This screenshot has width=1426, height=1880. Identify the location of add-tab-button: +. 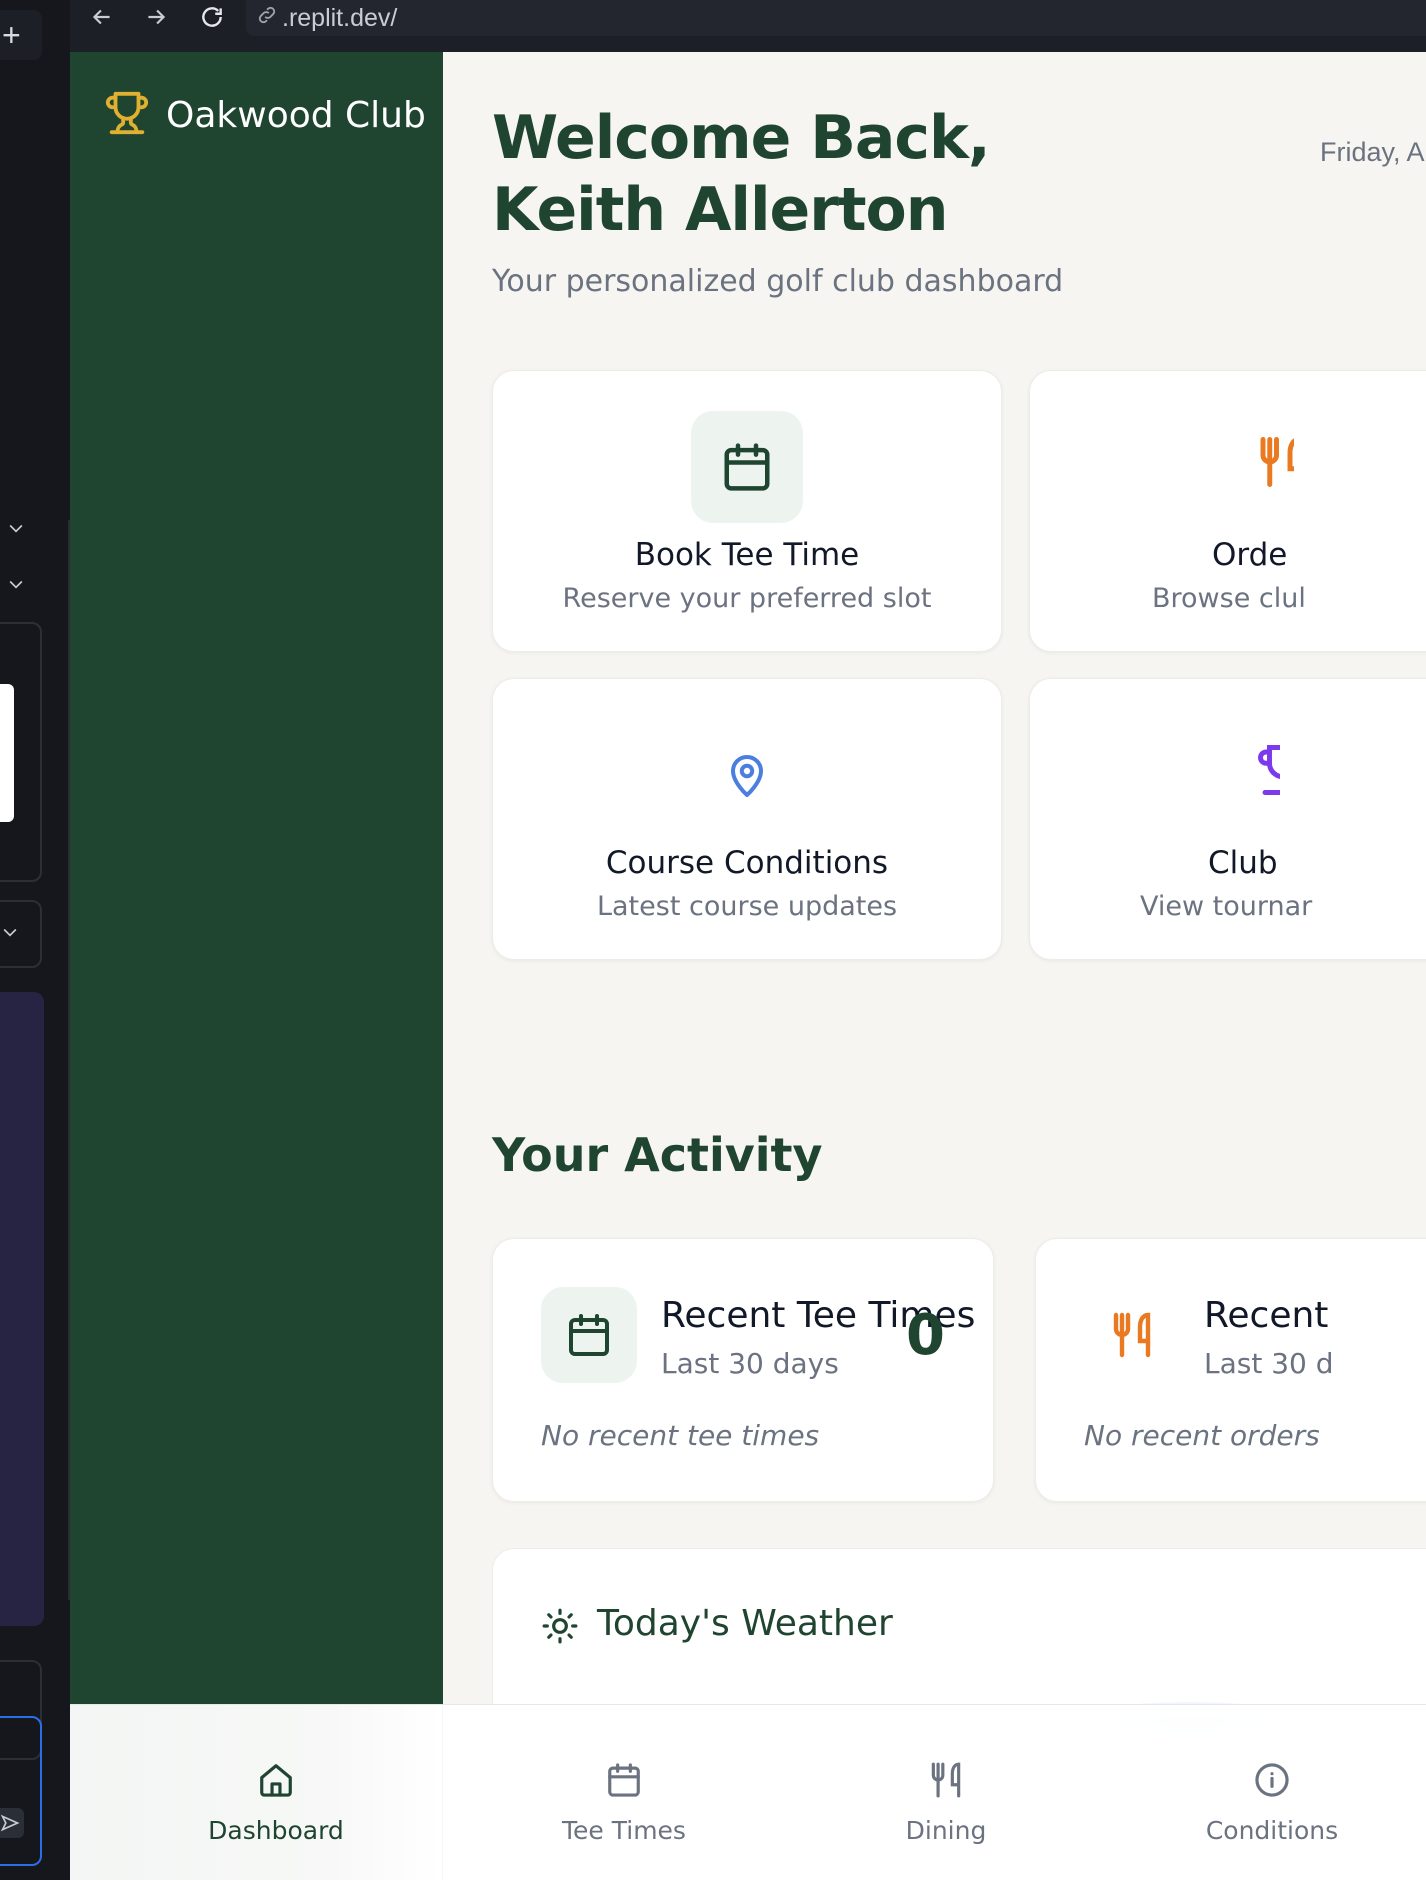
(21, 35).